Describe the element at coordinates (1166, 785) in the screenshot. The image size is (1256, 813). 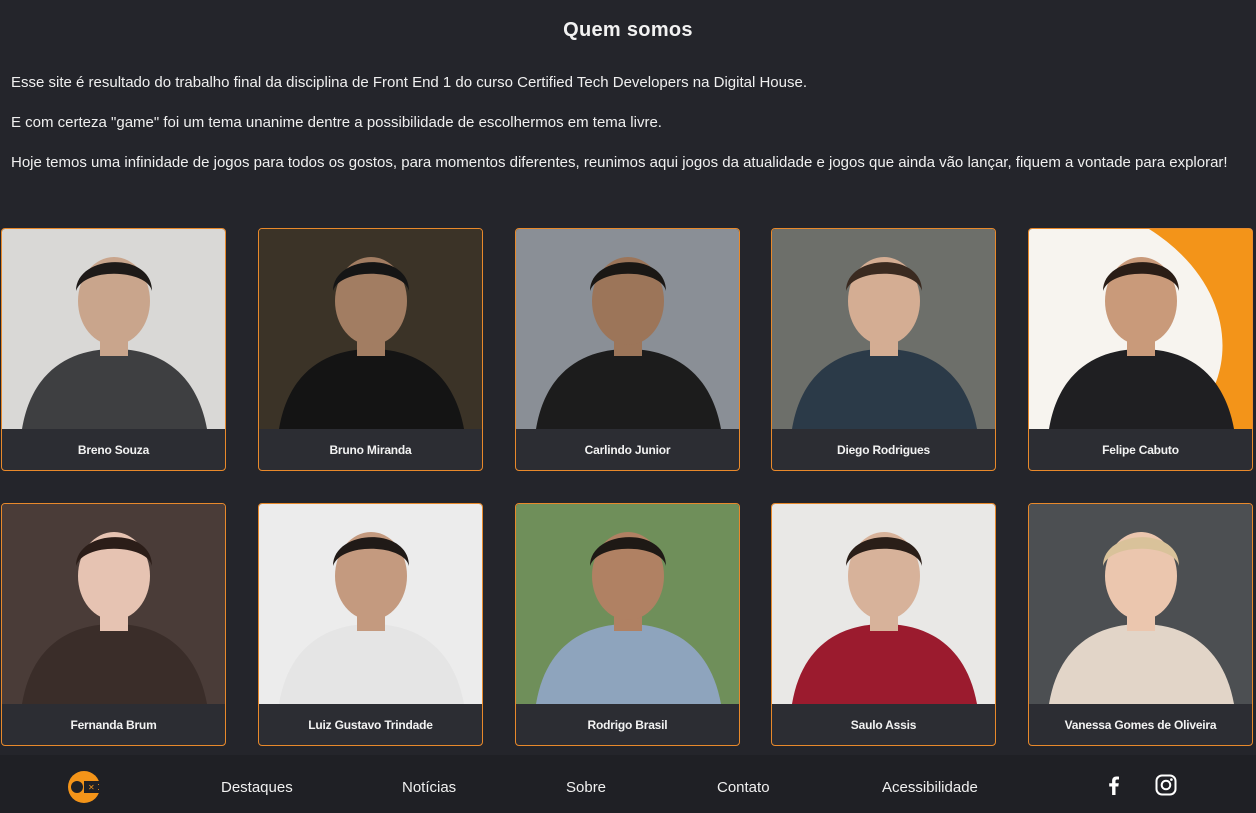
I see `instagram-icon` at that location.